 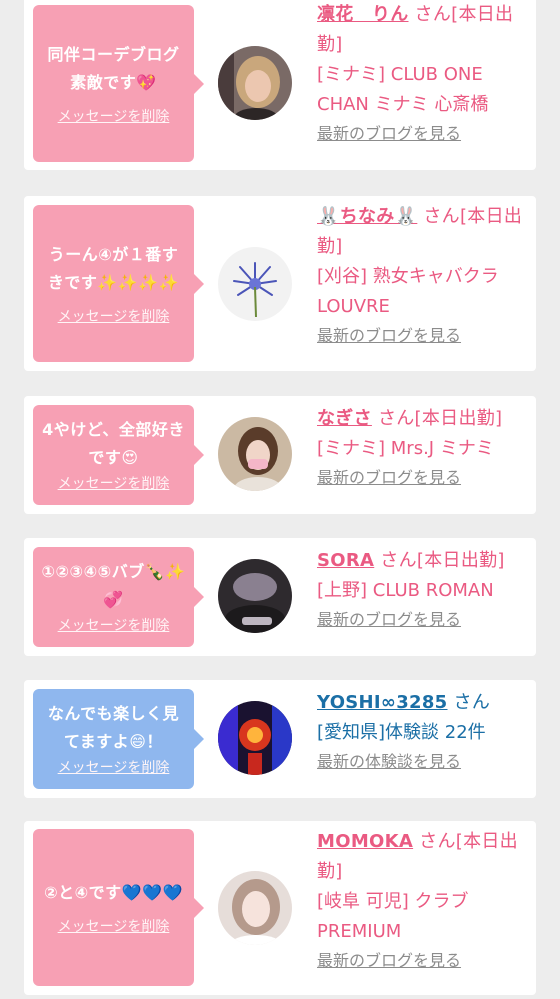 I want to click on sender-name-link: YOSHI∞3285, so click(x=382, y=702).